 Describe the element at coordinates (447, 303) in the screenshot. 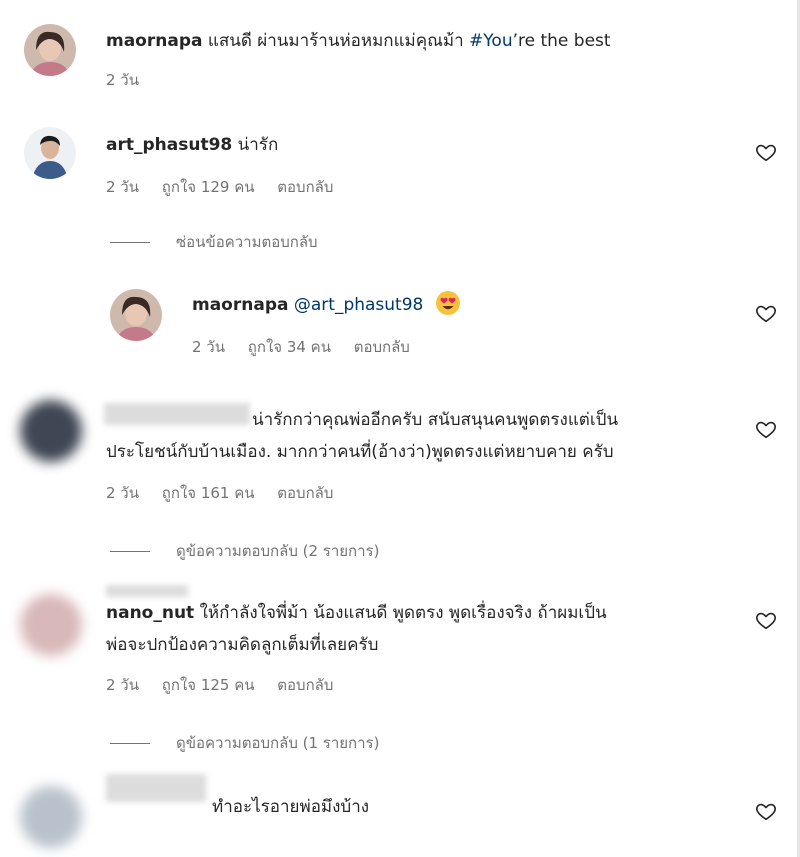

I see `heart-eyes-emoji-icon` at that location.